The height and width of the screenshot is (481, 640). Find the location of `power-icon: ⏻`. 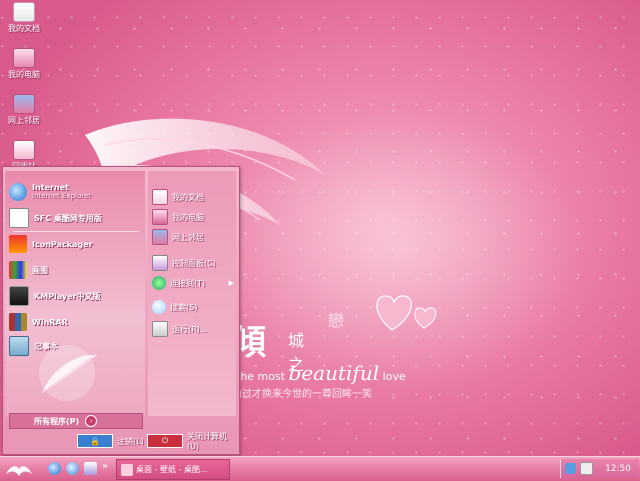

power-icon: ⏻ is located at coordinates (165, 441).